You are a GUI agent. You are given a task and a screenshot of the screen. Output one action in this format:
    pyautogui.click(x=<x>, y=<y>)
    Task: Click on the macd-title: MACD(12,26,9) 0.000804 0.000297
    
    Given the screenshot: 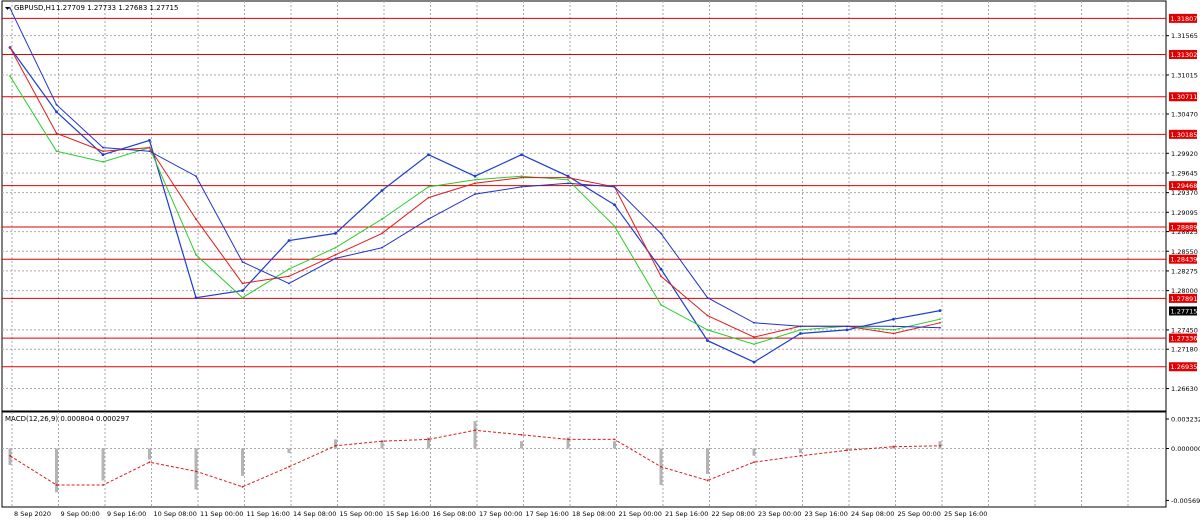 What is the action you would take?
    pyautogui.click(x=67, y=419)
    